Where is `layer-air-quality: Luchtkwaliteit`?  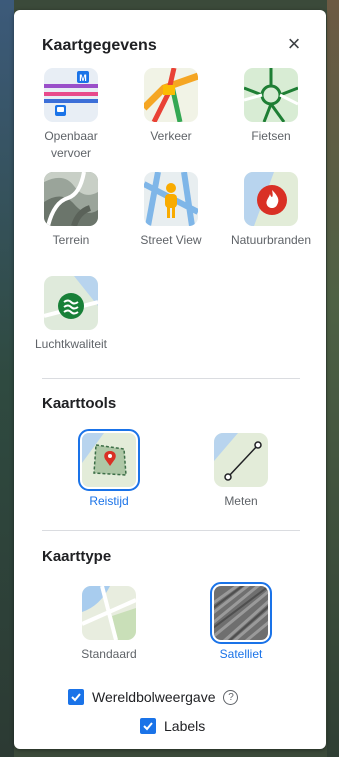 layer-air-quality: Luchtkwaliteit is located at coordinates (71, 314).